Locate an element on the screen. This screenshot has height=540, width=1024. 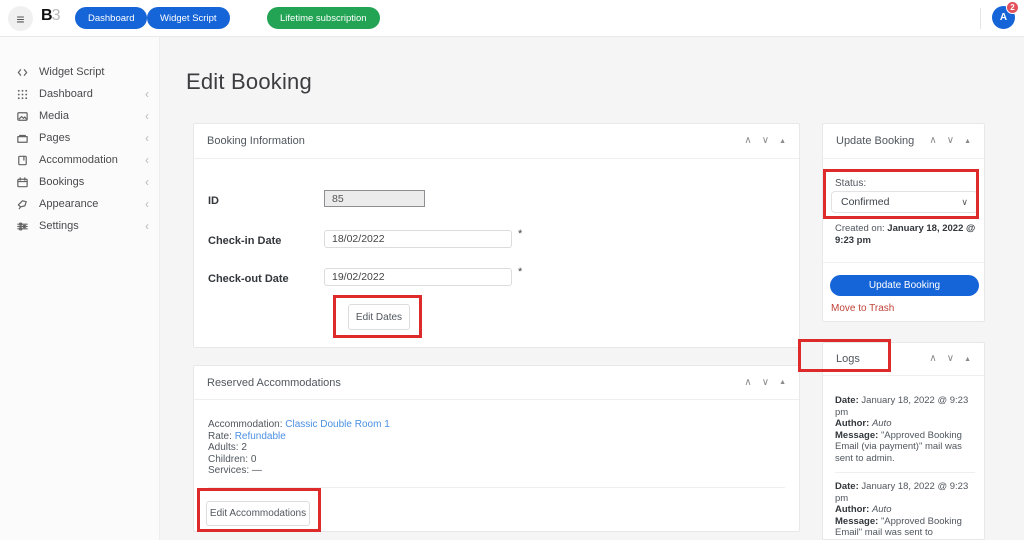
sidebar-item-label: Bookings is located at coordinates (62, 182).